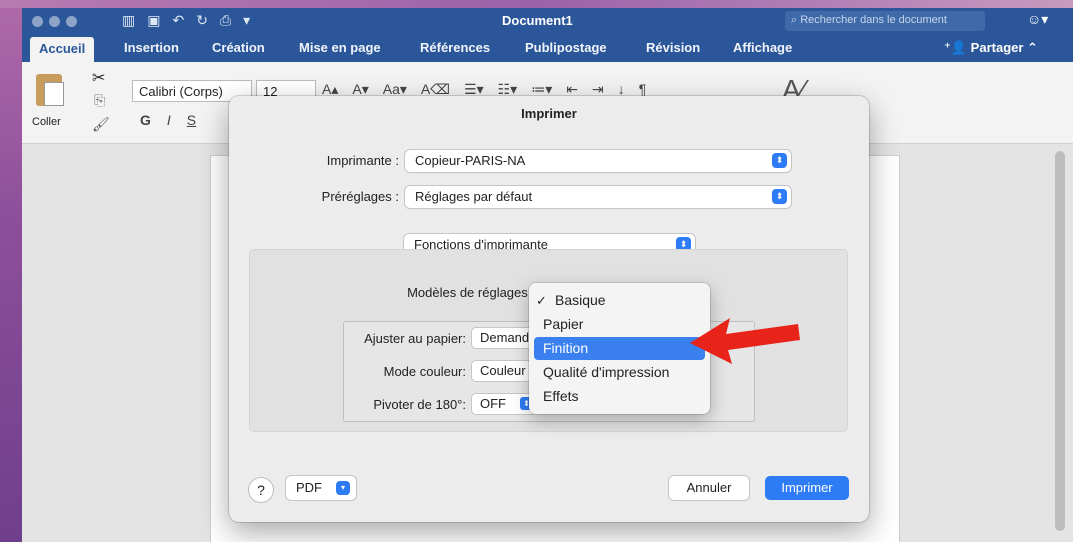 The image size is (1073, 542). I want to click on printer-select: Copieur-PARIS-NA ⬍, so click(598, 161).